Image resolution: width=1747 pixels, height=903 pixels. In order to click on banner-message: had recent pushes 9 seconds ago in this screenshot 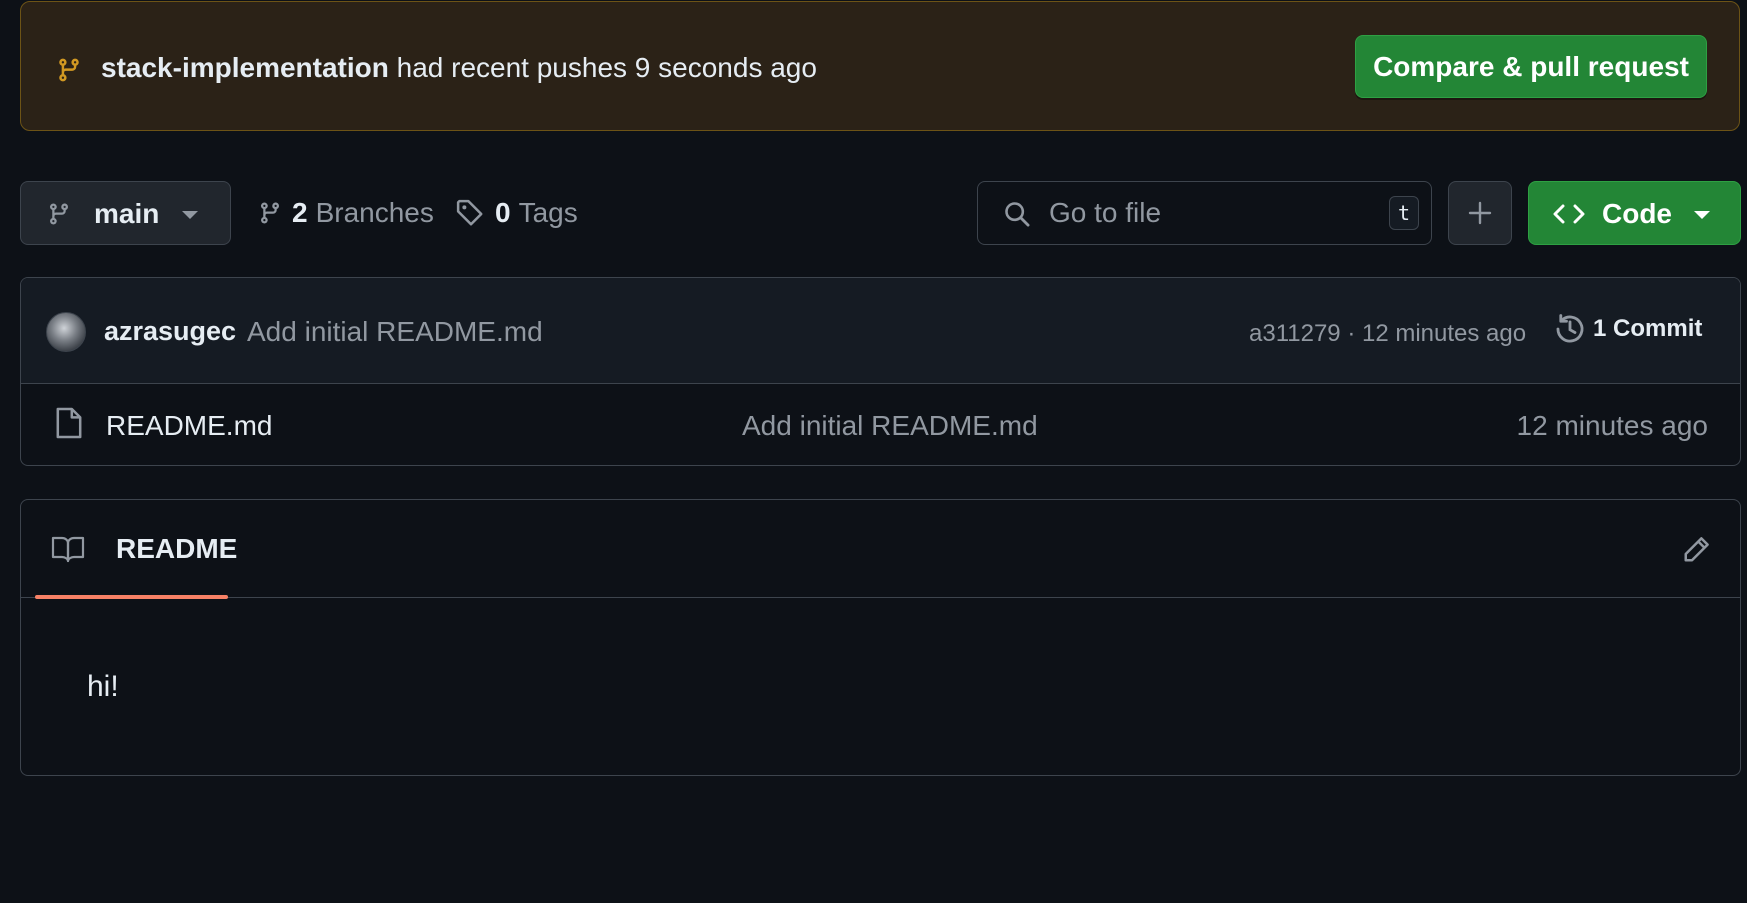, I will do `click(602, 67)`.